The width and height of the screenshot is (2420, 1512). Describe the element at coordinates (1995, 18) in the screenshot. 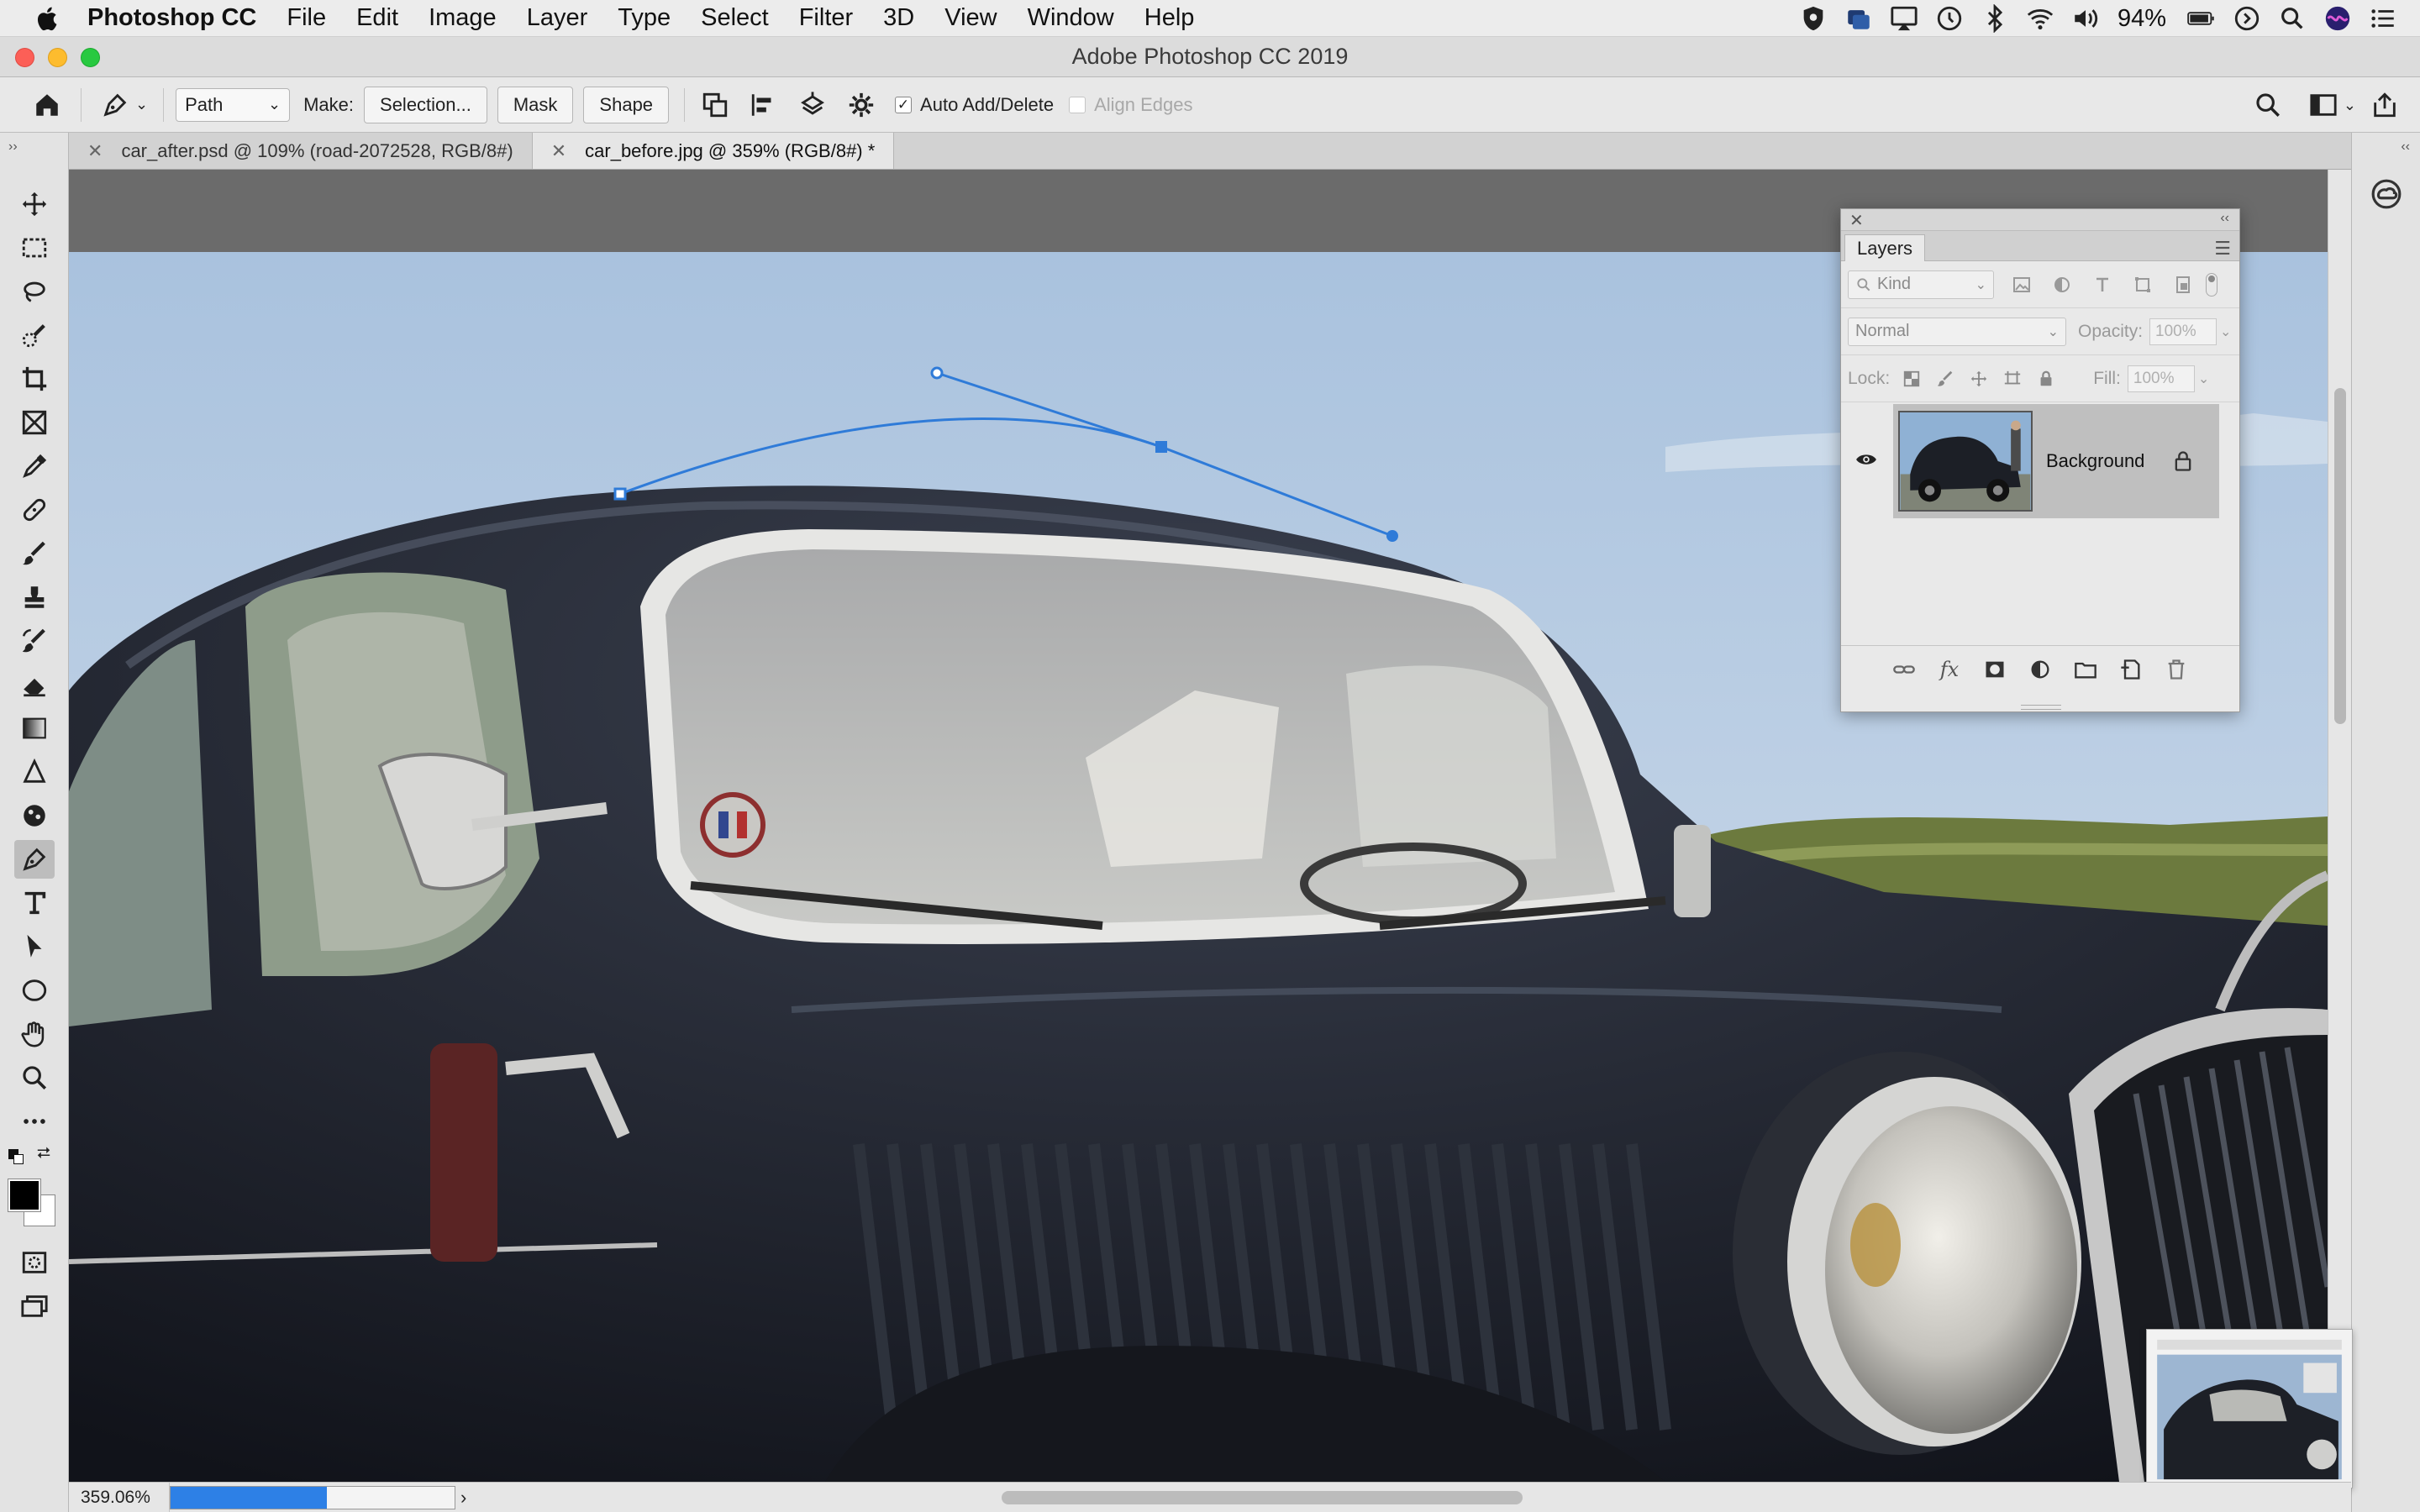

I see `bluetooth-icon` at that location.